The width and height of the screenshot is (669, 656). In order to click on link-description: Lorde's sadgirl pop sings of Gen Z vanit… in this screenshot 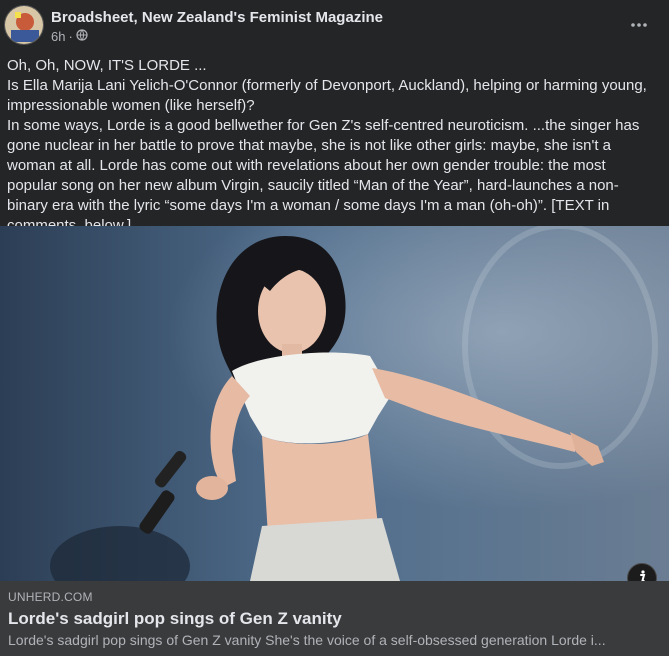, I will do `click(307, 640)`.